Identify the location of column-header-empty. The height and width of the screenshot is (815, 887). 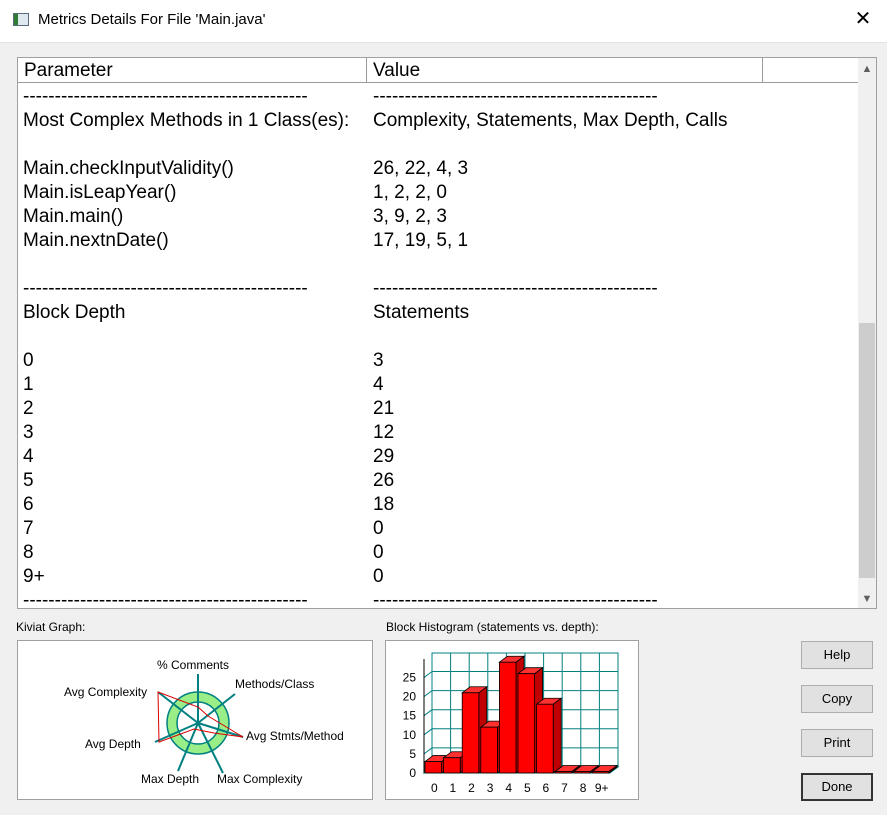
(811, 70).